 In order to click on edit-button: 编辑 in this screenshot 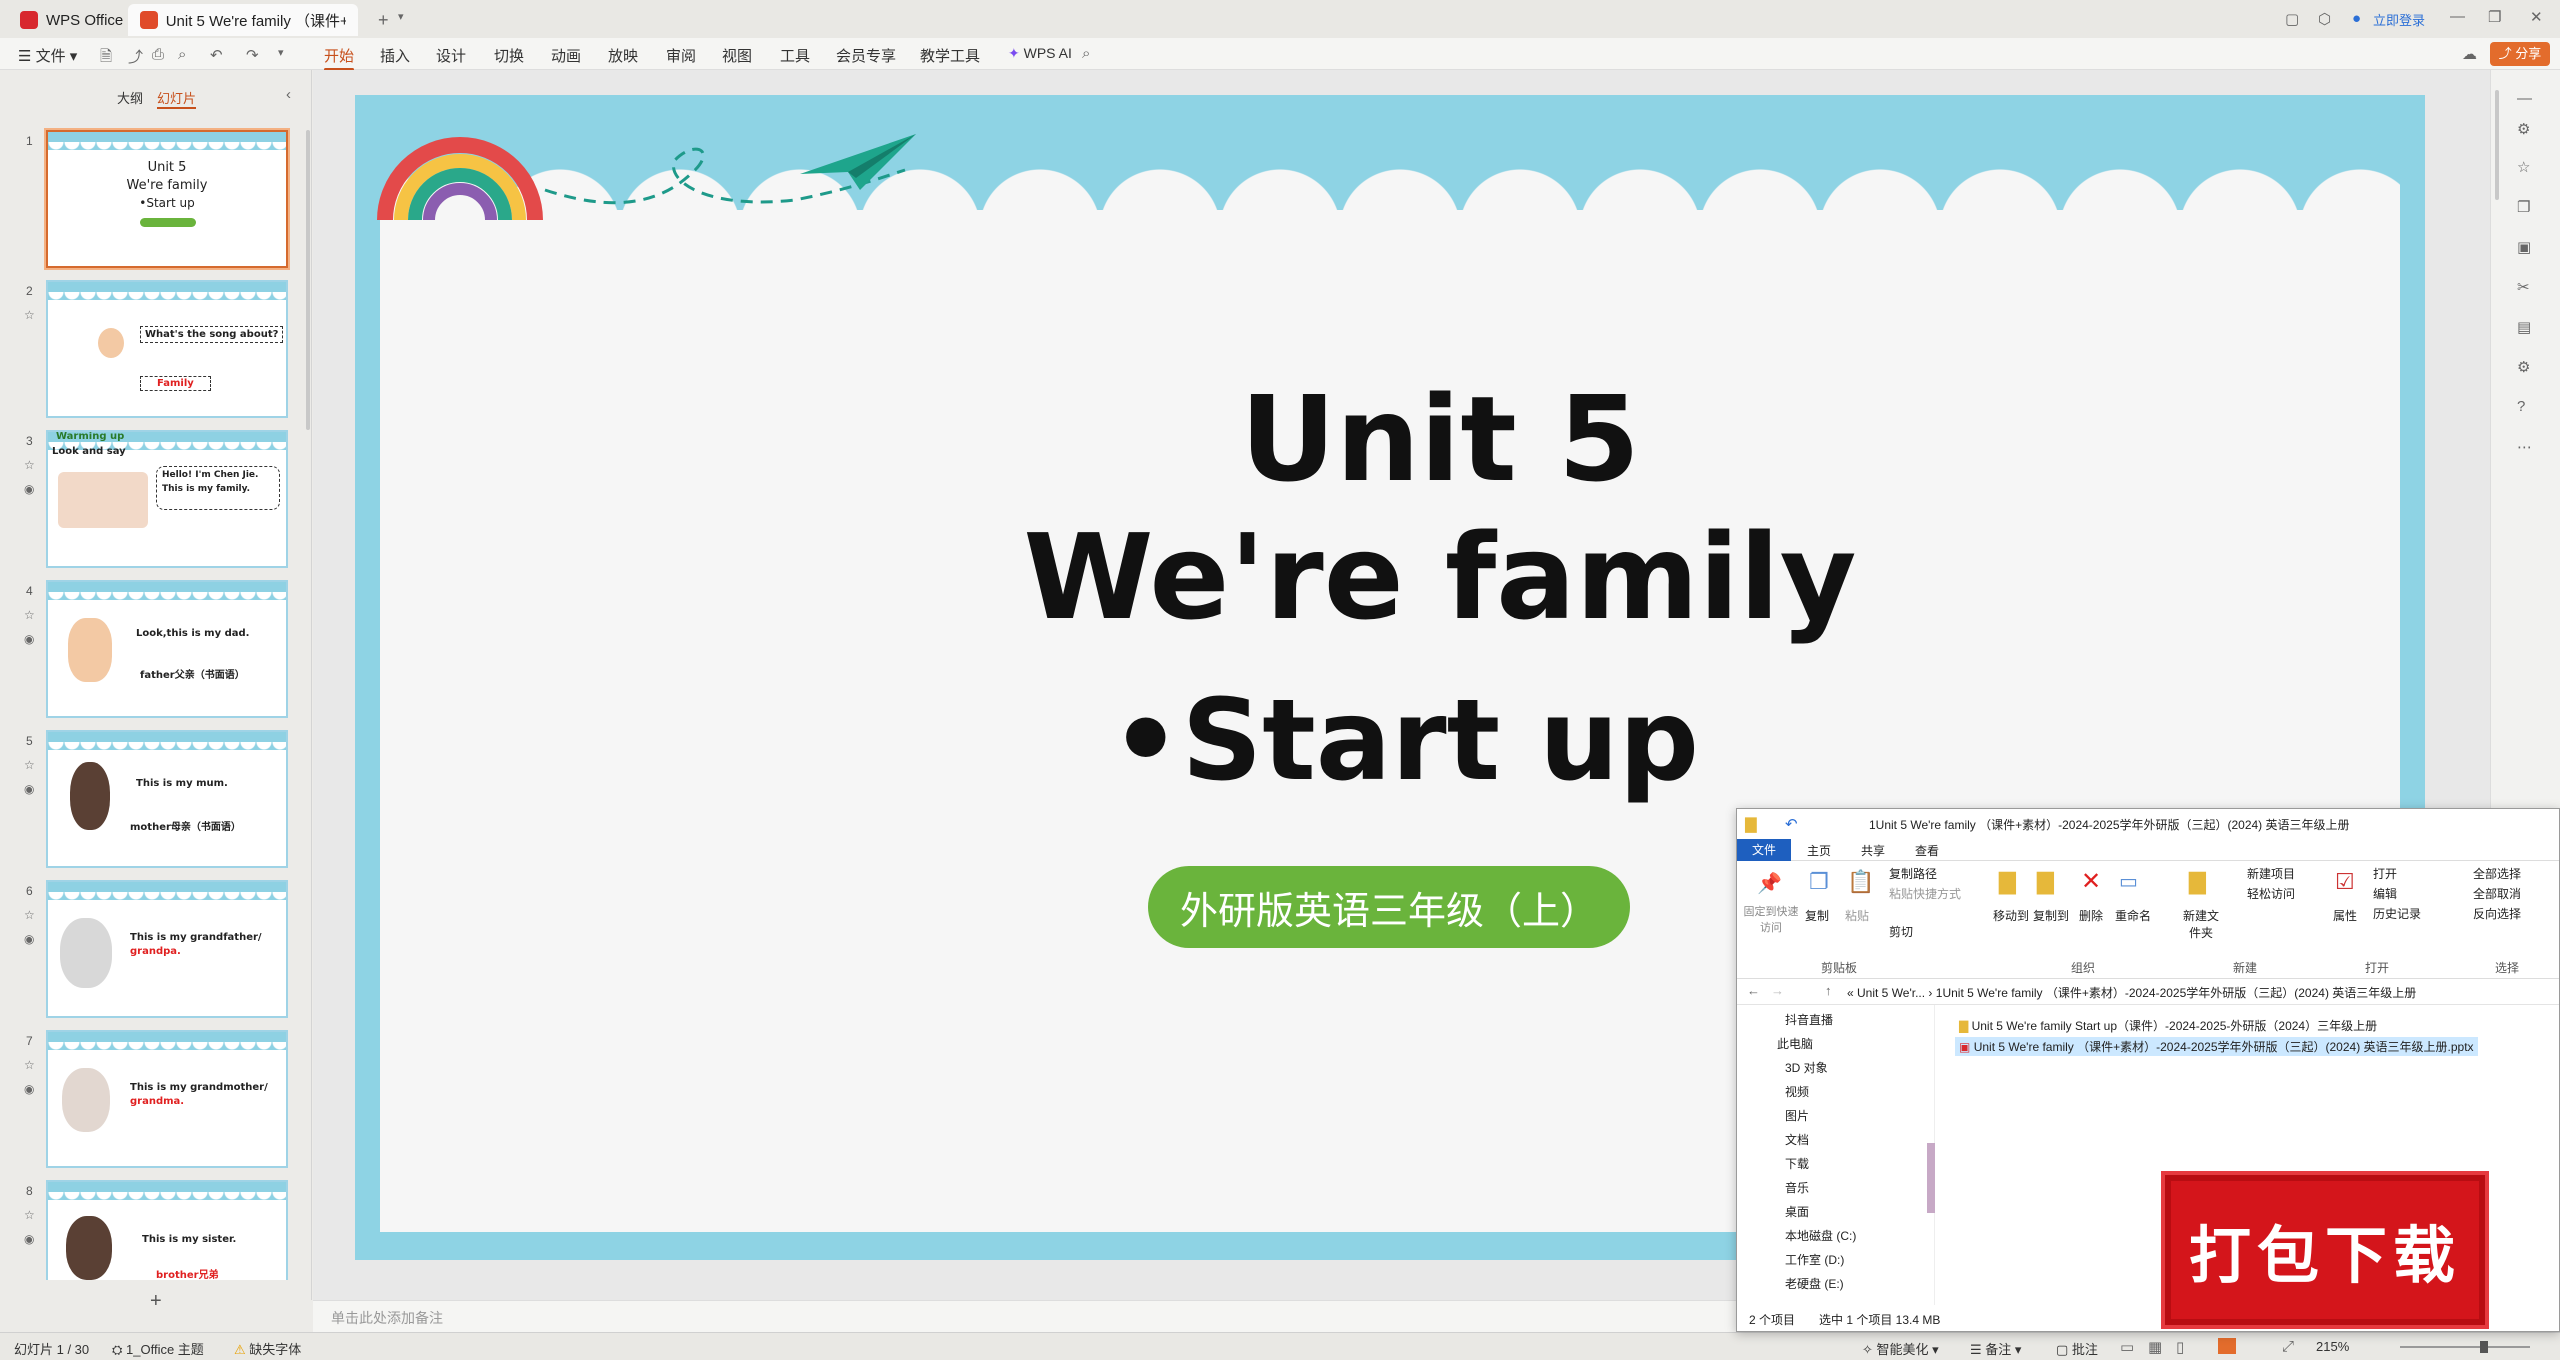, I will do `click(2385, 893)`.